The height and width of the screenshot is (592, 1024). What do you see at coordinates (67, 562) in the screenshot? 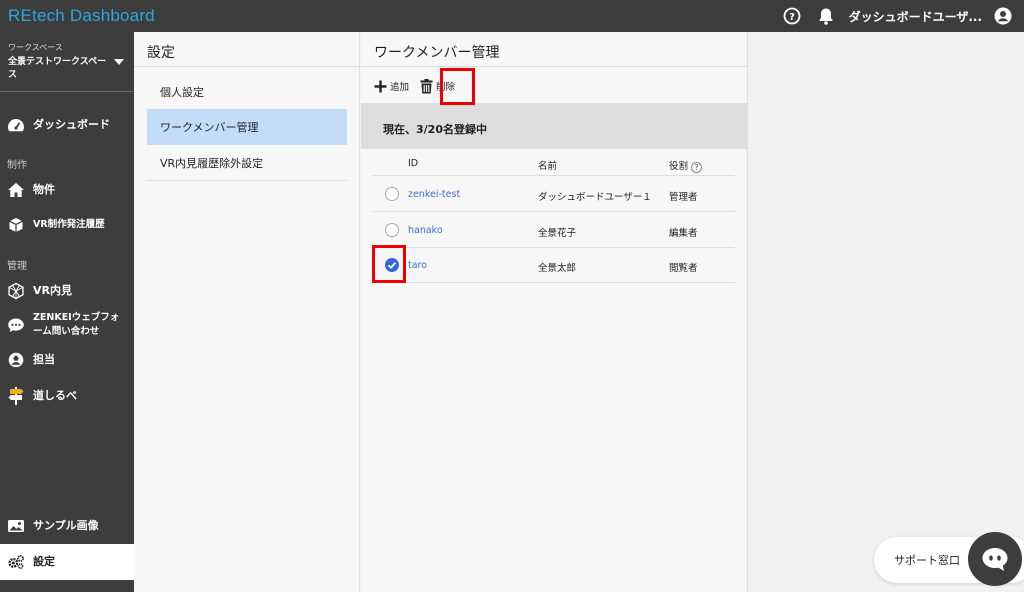
I see `sidebar-item-settings: 設定` at bounding box center [67, 562].